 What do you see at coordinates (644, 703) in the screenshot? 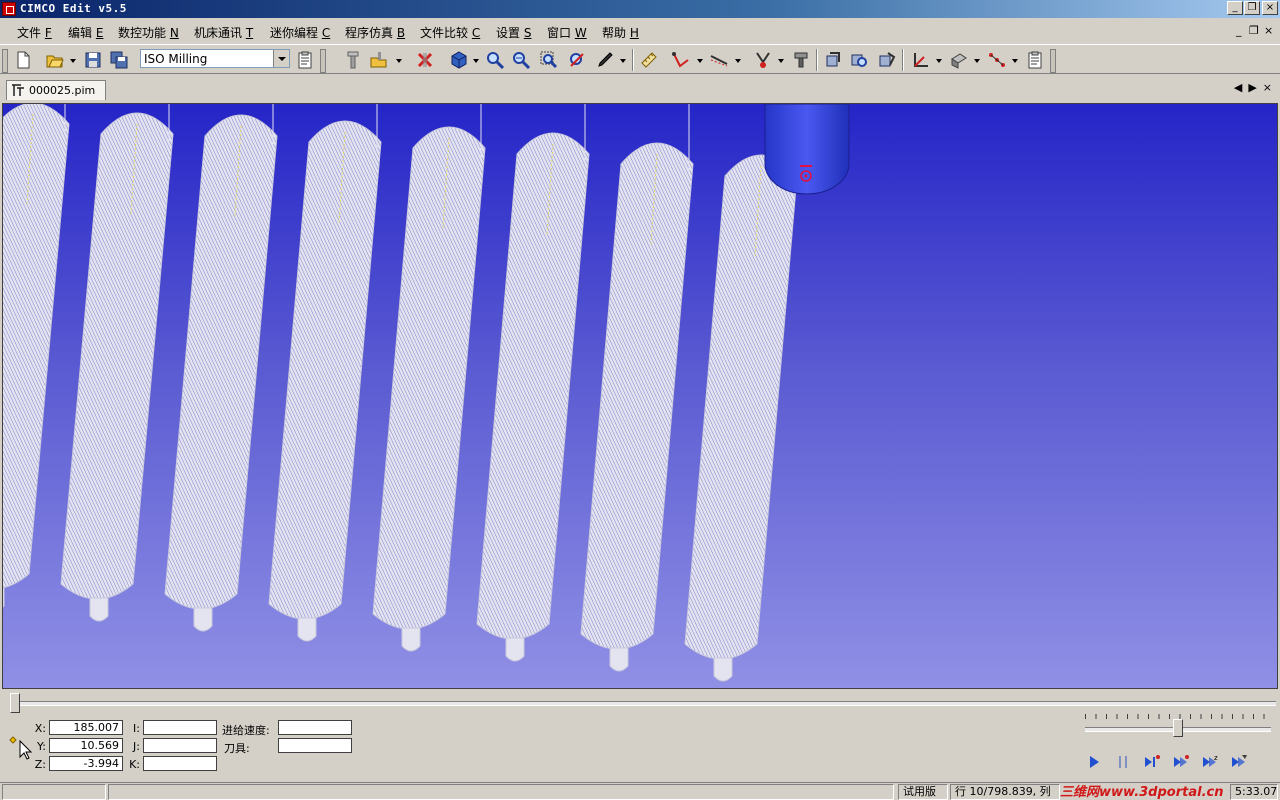
I see `progress-slider-track` at bounding box center [644, 703].